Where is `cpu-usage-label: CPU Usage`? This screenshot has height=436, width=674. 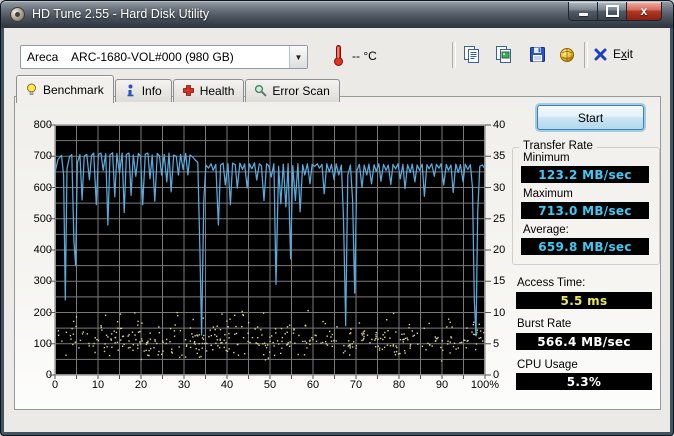 cpu-usage-label: CPU Usage is located at coordinates (547, 365).